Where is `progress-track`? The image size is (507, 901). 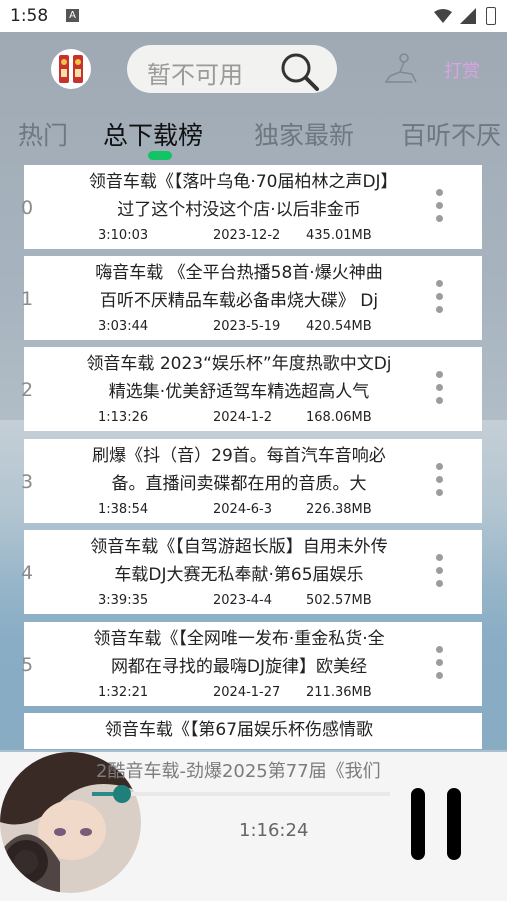
progress-track is located at coordinates (241, 794).